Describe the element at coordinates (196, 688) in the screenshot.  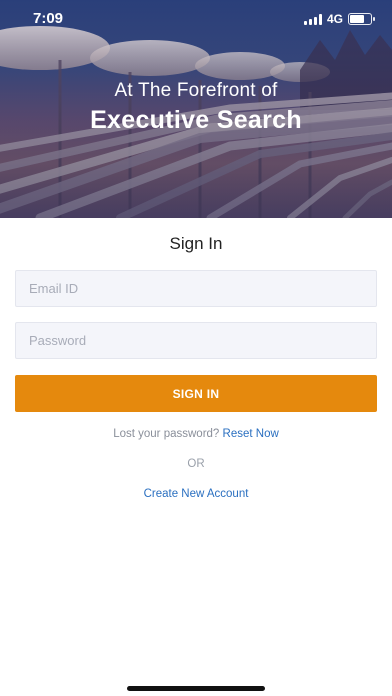
I see `home-indicator` at that location.